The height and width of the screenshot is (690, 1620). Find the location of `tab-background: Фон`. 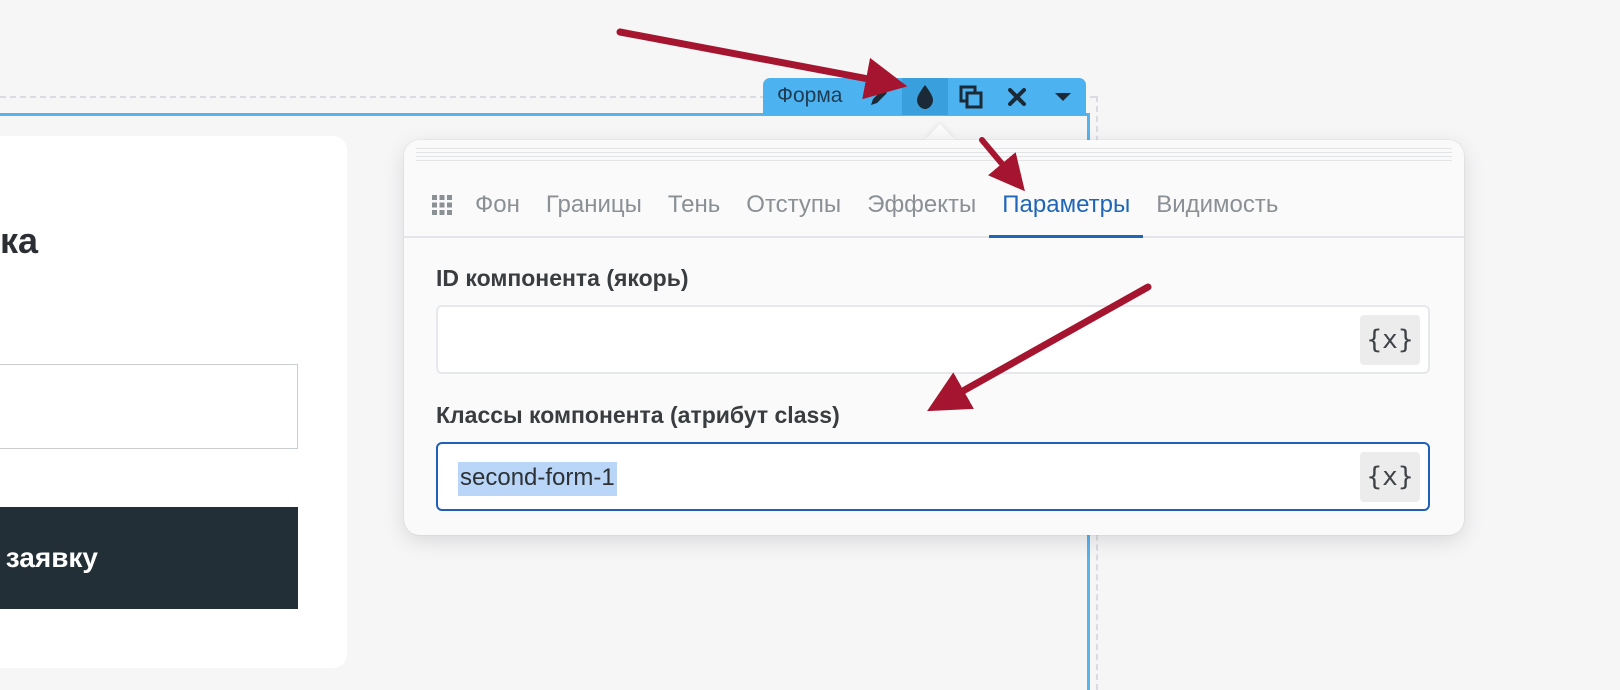

tab-background: Фон is located at coordinates (497, 205).